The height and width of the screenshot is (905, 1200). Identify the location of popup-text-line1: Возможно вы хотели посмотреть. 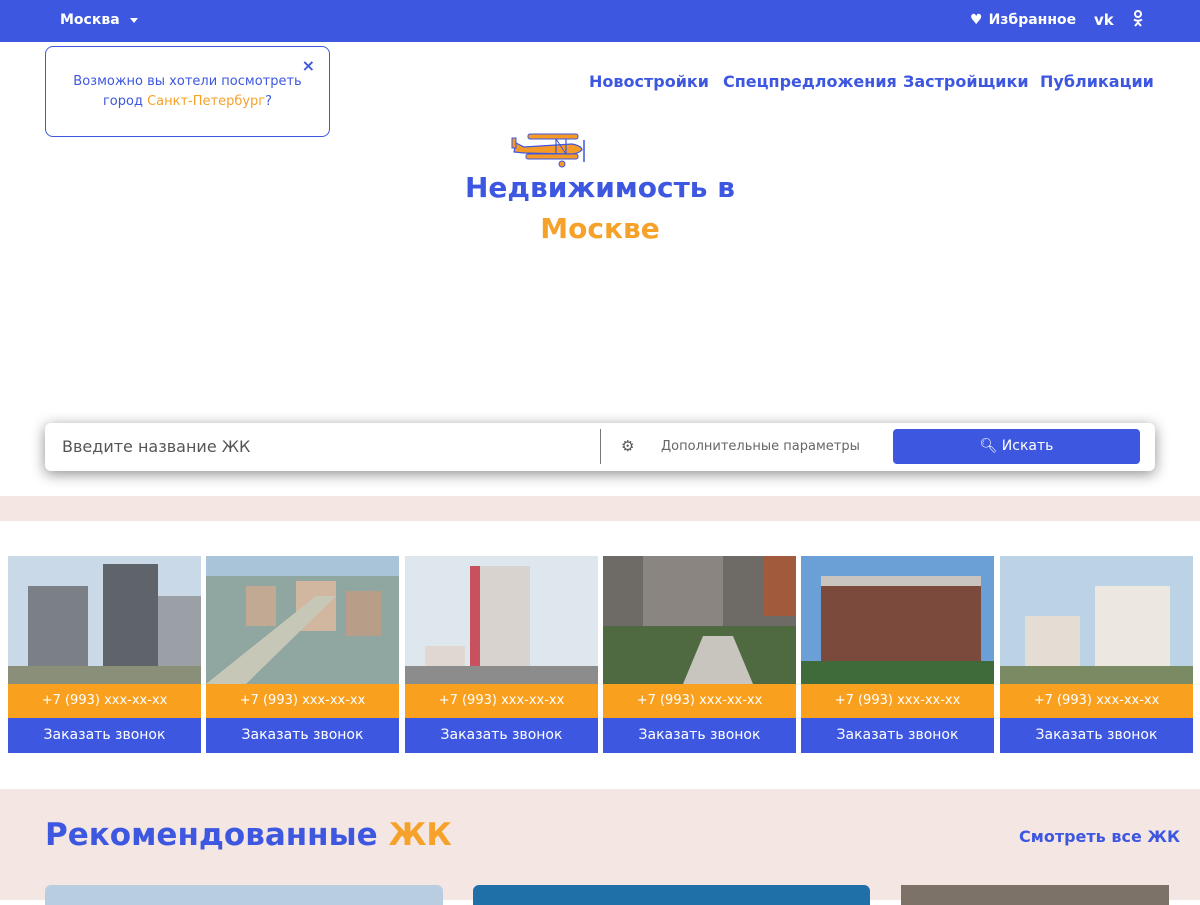
(187, 81).